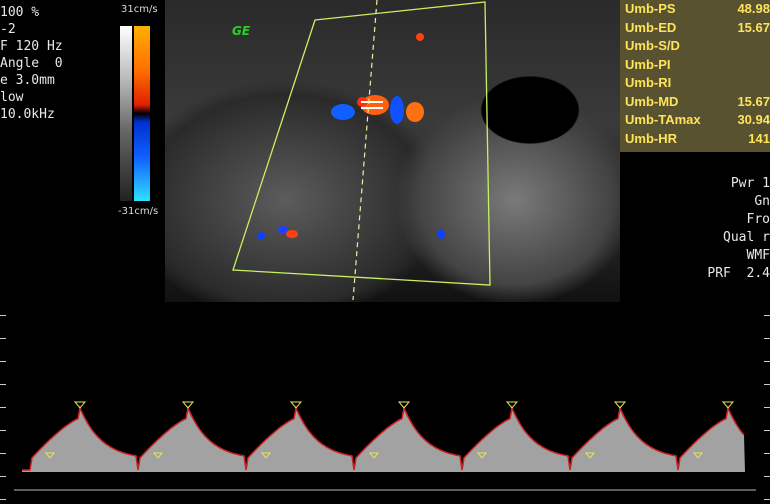 This screenshot has height=504, width=770. Describe the element at coordinates (126, 113) in the screenshot. I see `grayscale-bar` at that location.